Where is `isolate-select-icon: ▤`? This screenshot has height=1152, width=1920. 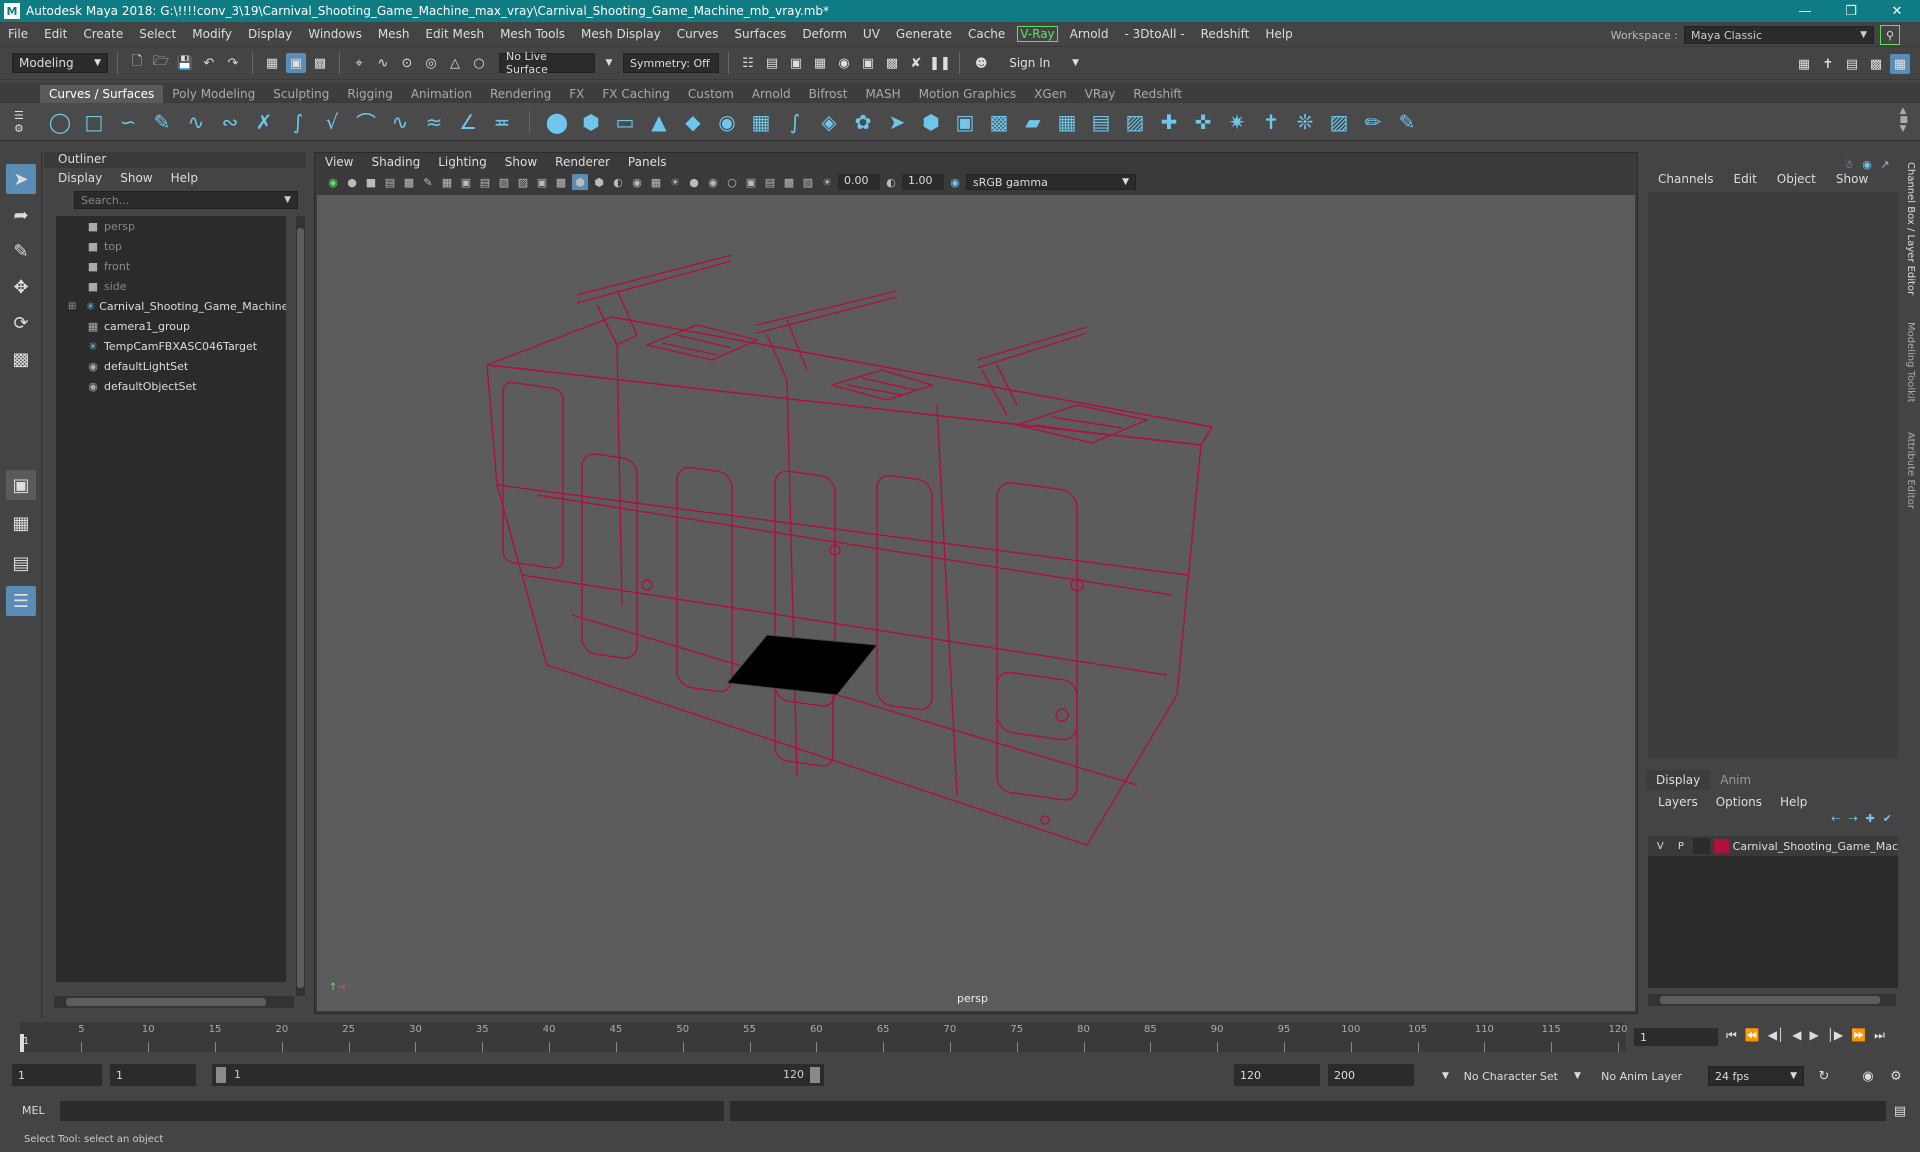 isolate-select-icon: ▤ is located at coordinates (770, 182).